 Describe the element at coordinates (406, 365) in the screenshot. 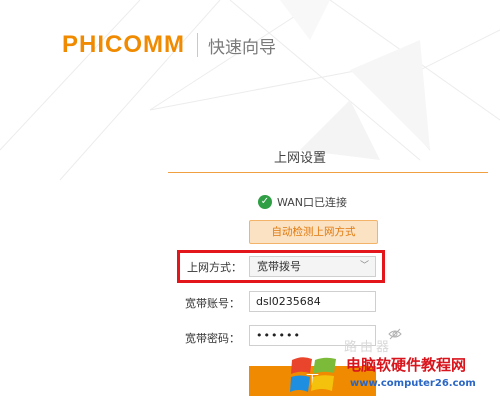

I see `watermark-title: 电脑软硬件教程网` at that location.